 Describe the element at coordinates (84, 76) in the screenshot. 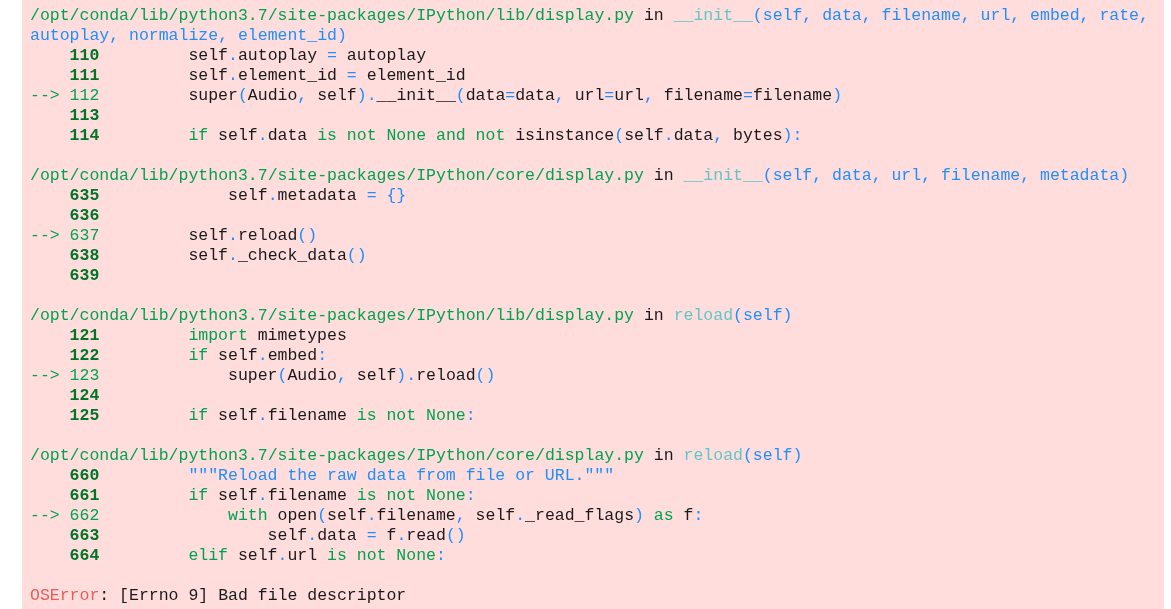

I see `line-number: 111` at that location.